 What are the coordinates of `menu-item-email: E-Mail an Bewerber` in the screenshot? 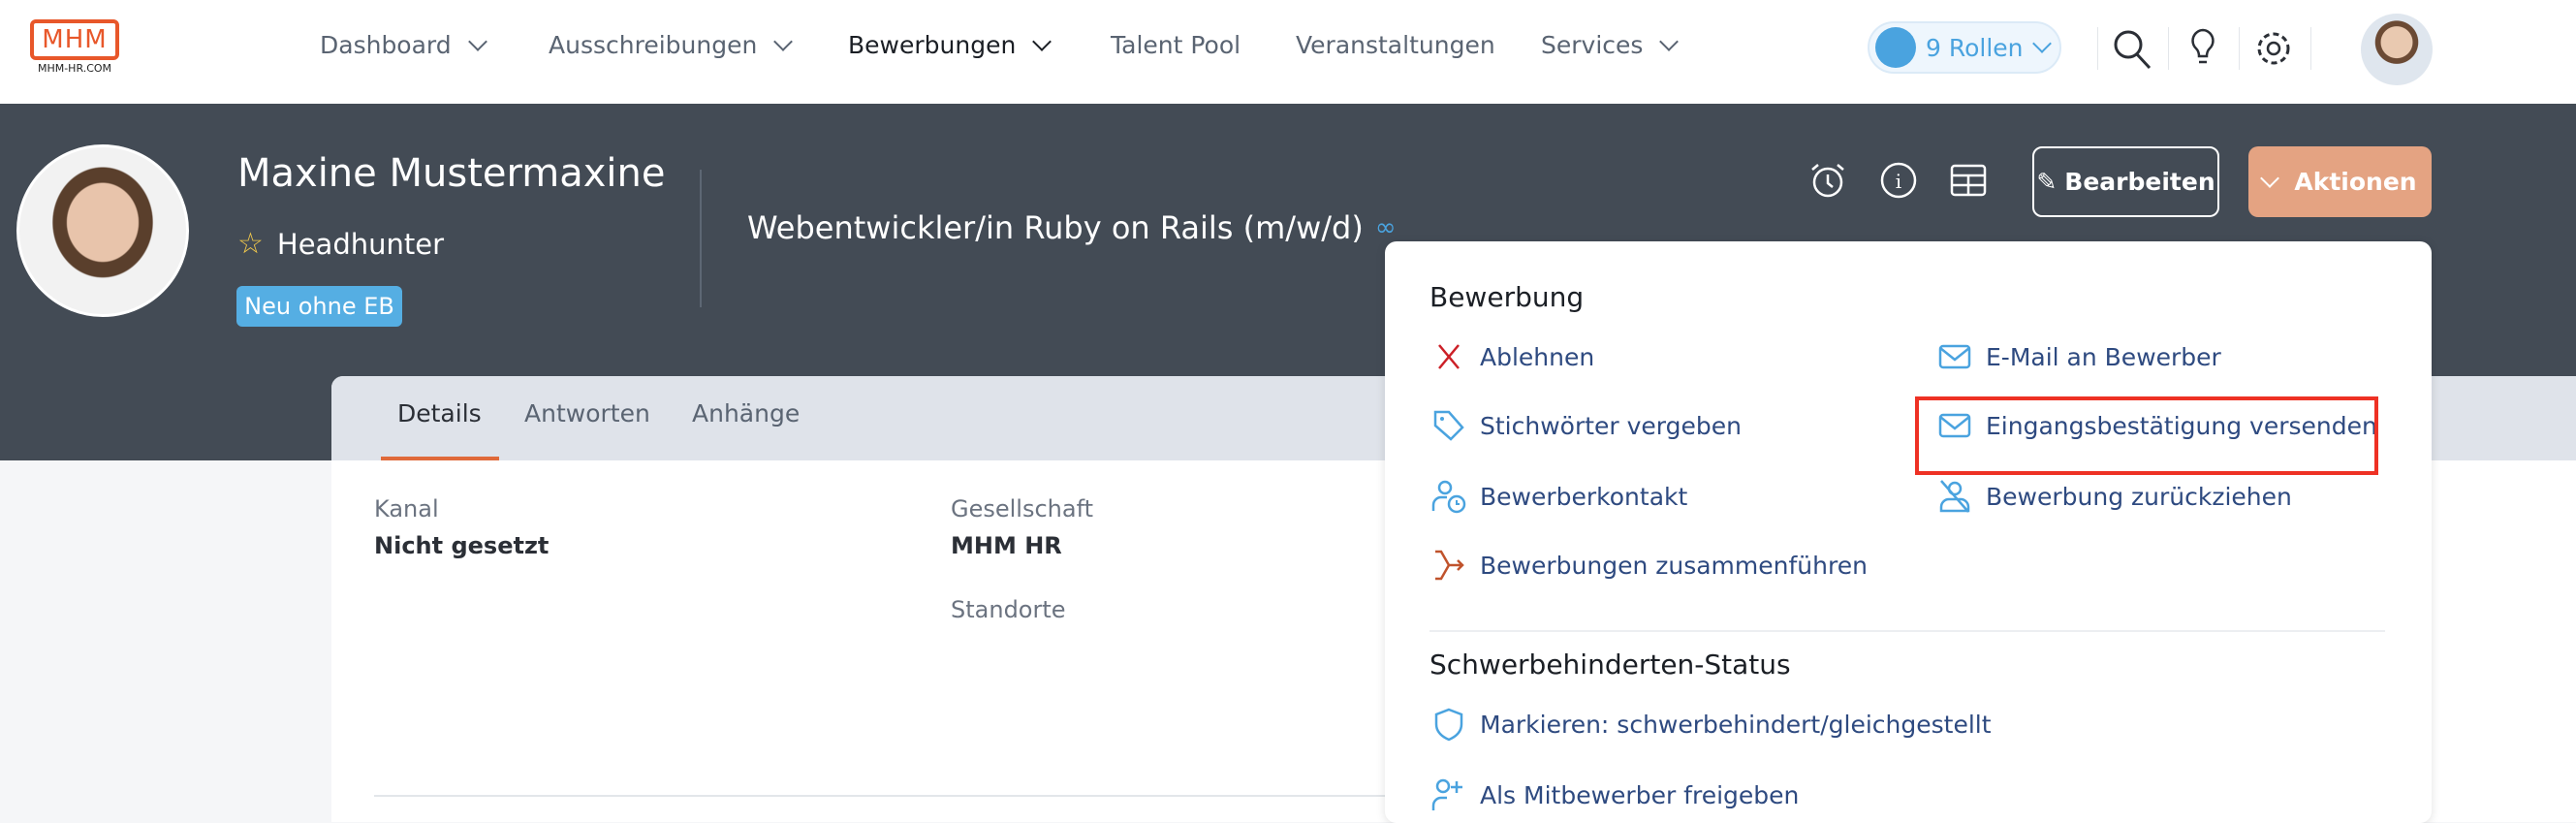 It's located at (2079, 356).